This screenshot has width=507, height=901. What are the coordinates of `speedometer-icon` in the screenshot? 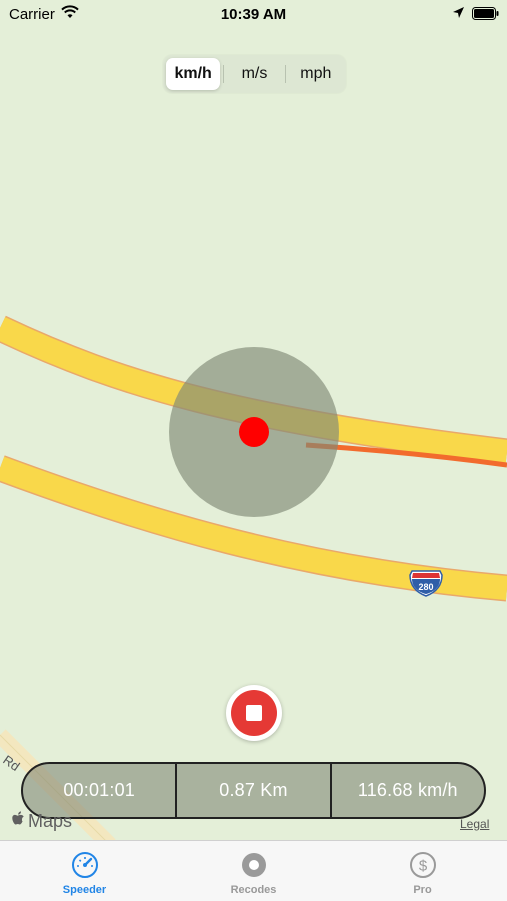 It's located at (85, 866).